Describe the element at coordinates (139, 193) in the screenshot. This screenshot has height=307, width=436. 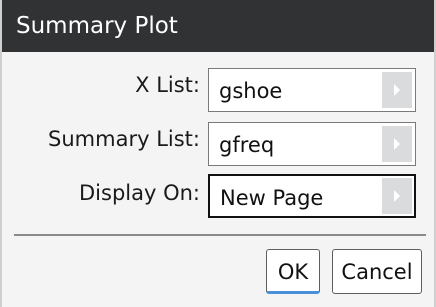
I see `display-on-label: Display On:` at that location.